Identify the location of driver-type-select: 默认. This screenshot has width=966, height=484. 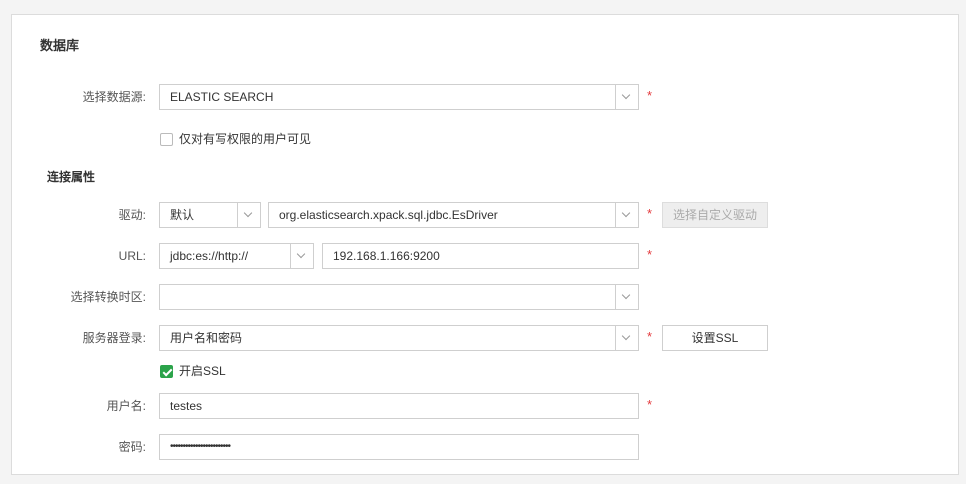
(210, 215).